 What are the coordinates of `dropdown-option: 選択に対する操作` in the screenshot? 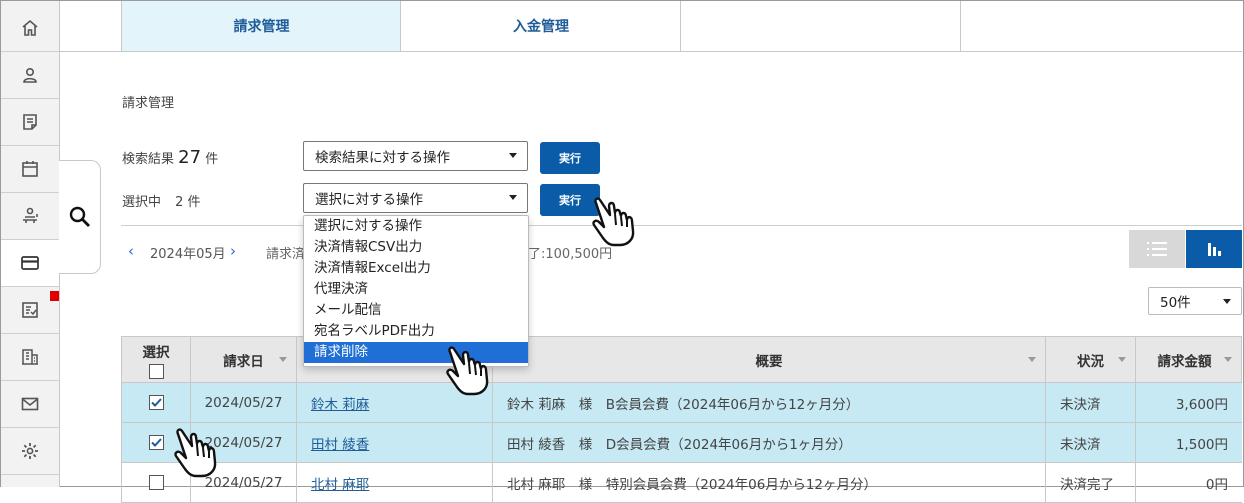 It's located at (416, 226).